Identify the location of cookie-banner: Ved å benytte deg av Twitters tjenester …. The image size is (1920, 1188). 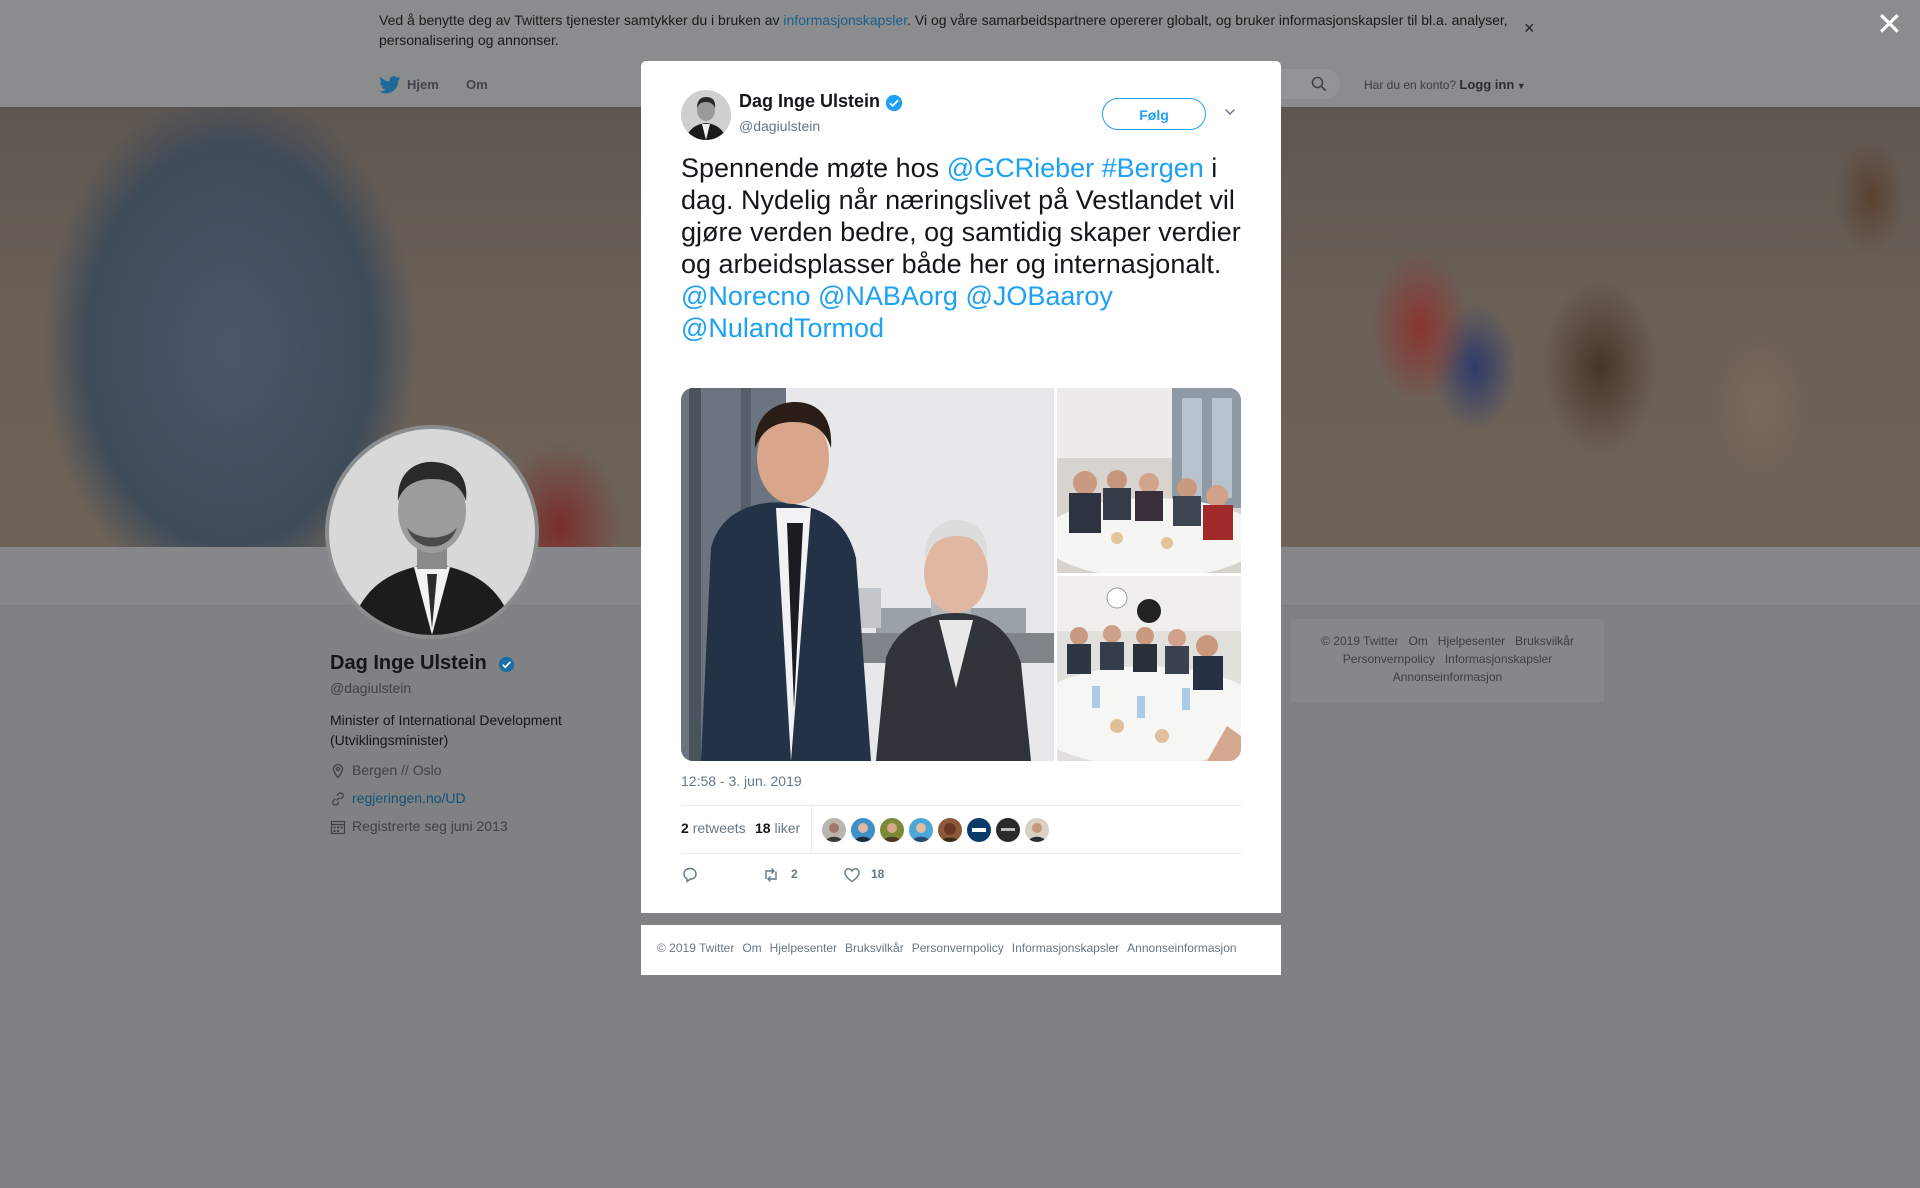
(960, 30).